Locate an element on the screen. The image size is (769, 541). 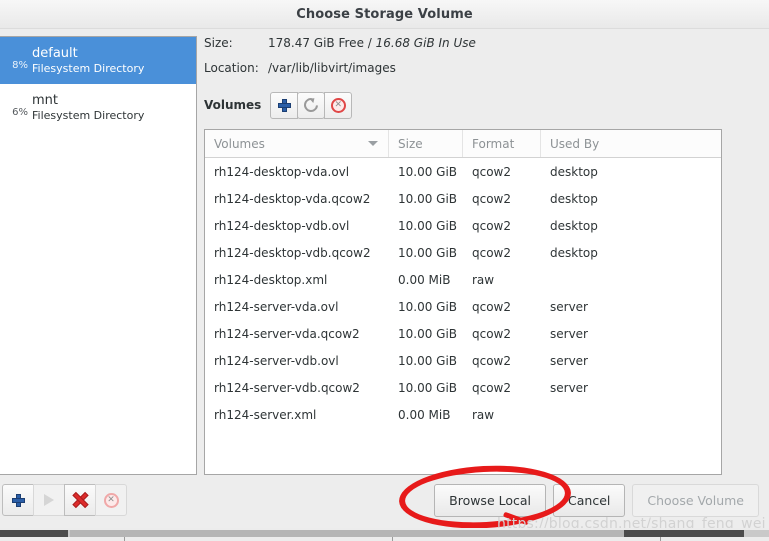
table-header-row: Volumes Size Format Used By is located at coordinates (463, 144).